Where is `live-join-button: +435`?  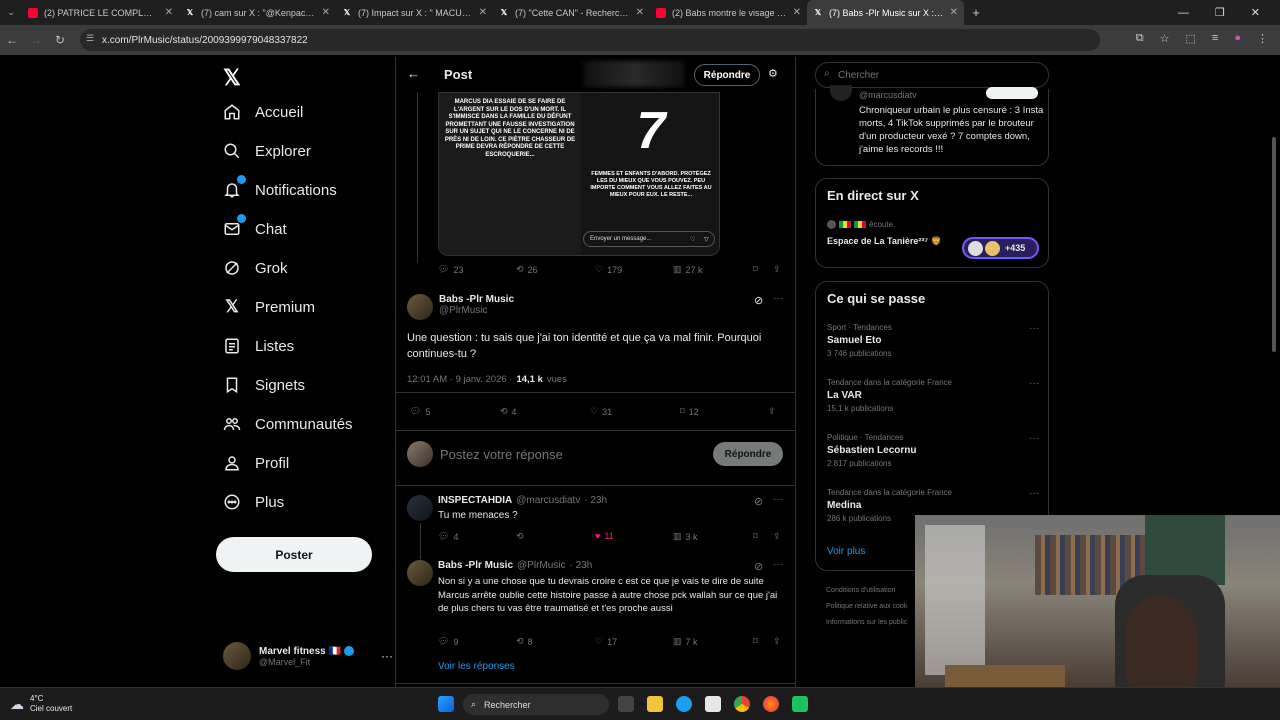
live-join-button: +435 is located at coordinates (1000, 248).